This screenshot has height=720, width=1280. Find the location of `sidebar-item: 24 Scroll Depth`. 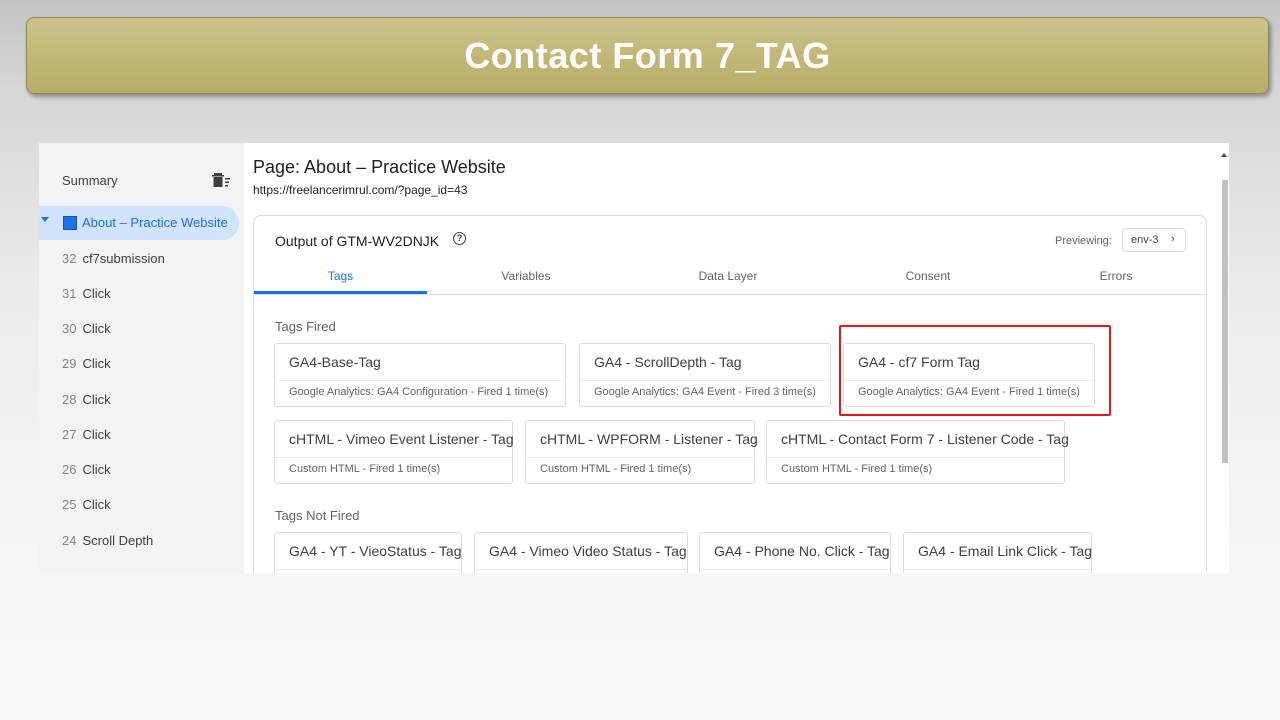

sidebar-item: 24 Scroll Depth is located at coordinates (107, 540).